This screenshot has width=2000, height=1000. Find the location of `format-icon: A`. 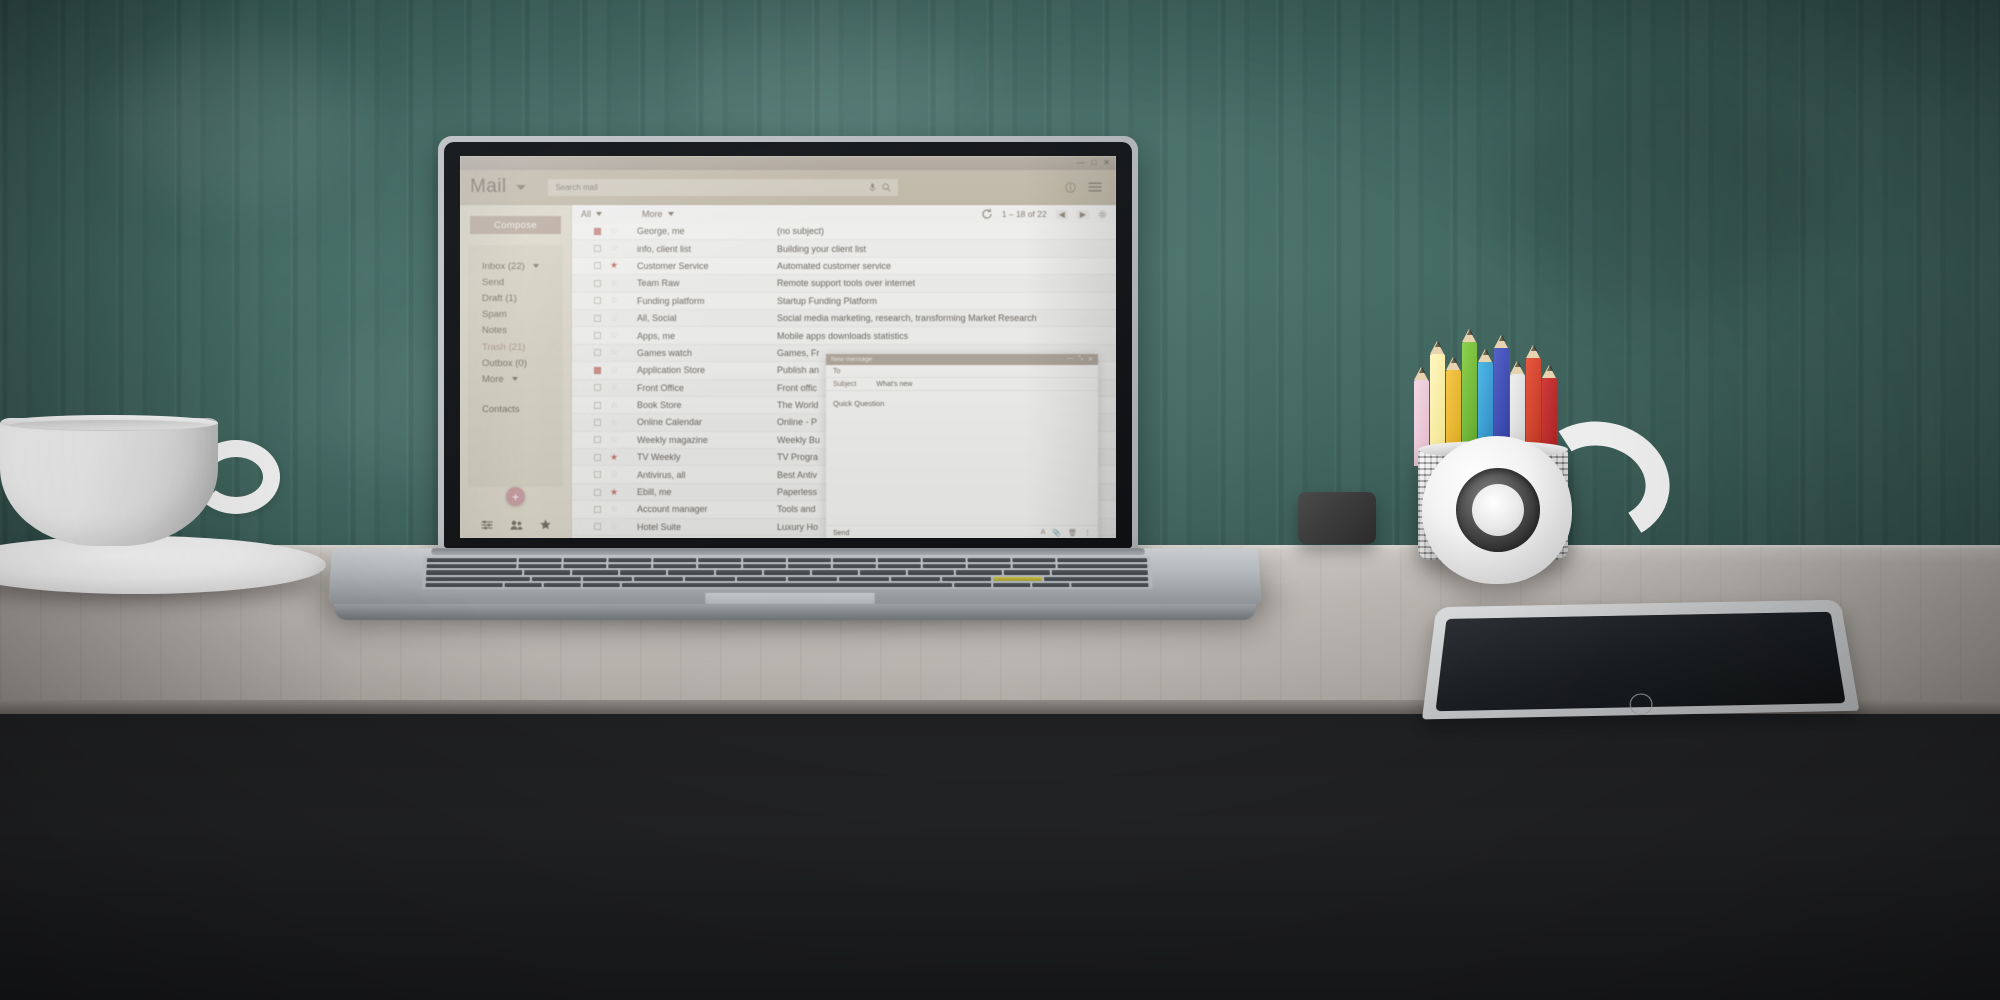

format-icon: A is located at coordinates (1043, 533).